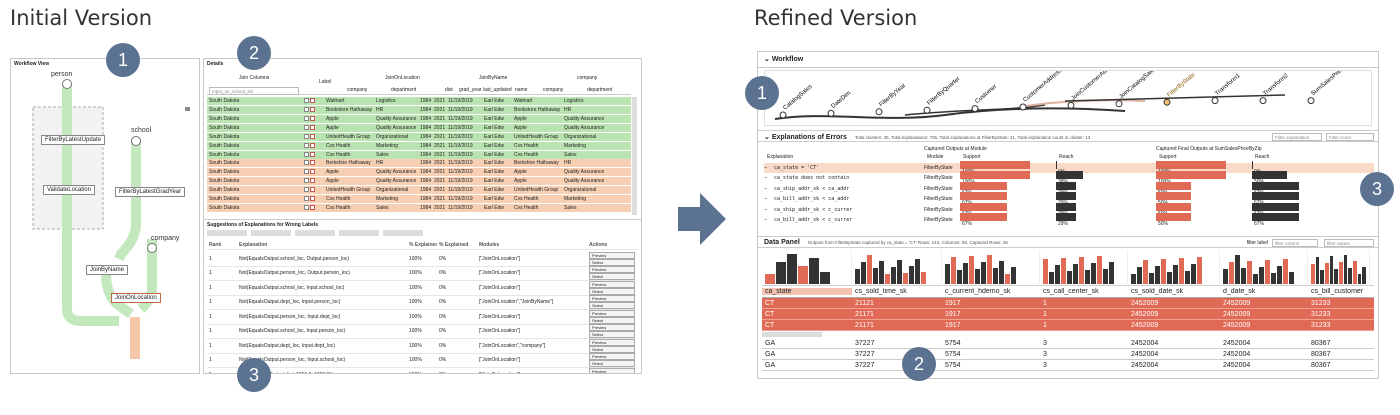 The width and height of the screenshot is (1400, 415). I want to click on details-scrollbar, so click(634, 156).